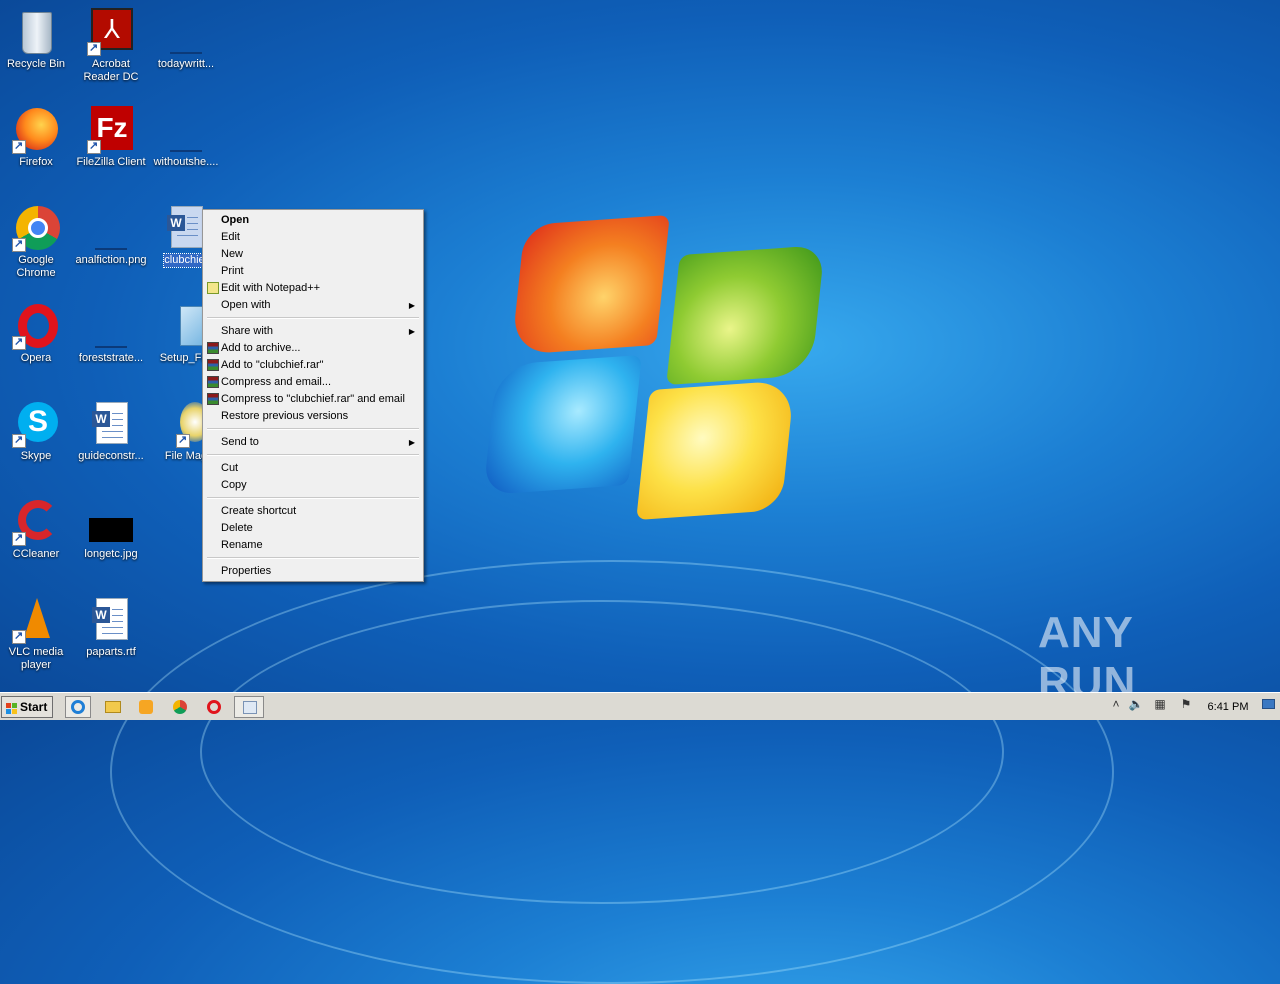 The width and height of the screenshot is (1280, 984). I want to click on menu-item-properties: Properties, so click(313, 571).